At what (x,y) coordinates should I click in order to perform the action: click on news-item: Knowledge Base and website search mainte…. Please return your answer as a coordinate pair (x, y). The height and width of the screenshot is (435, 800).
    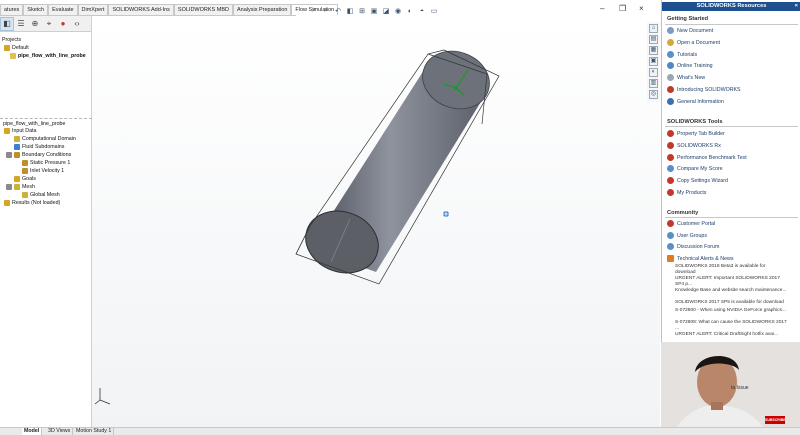
    Looking at the image, I should click on (731, 291).